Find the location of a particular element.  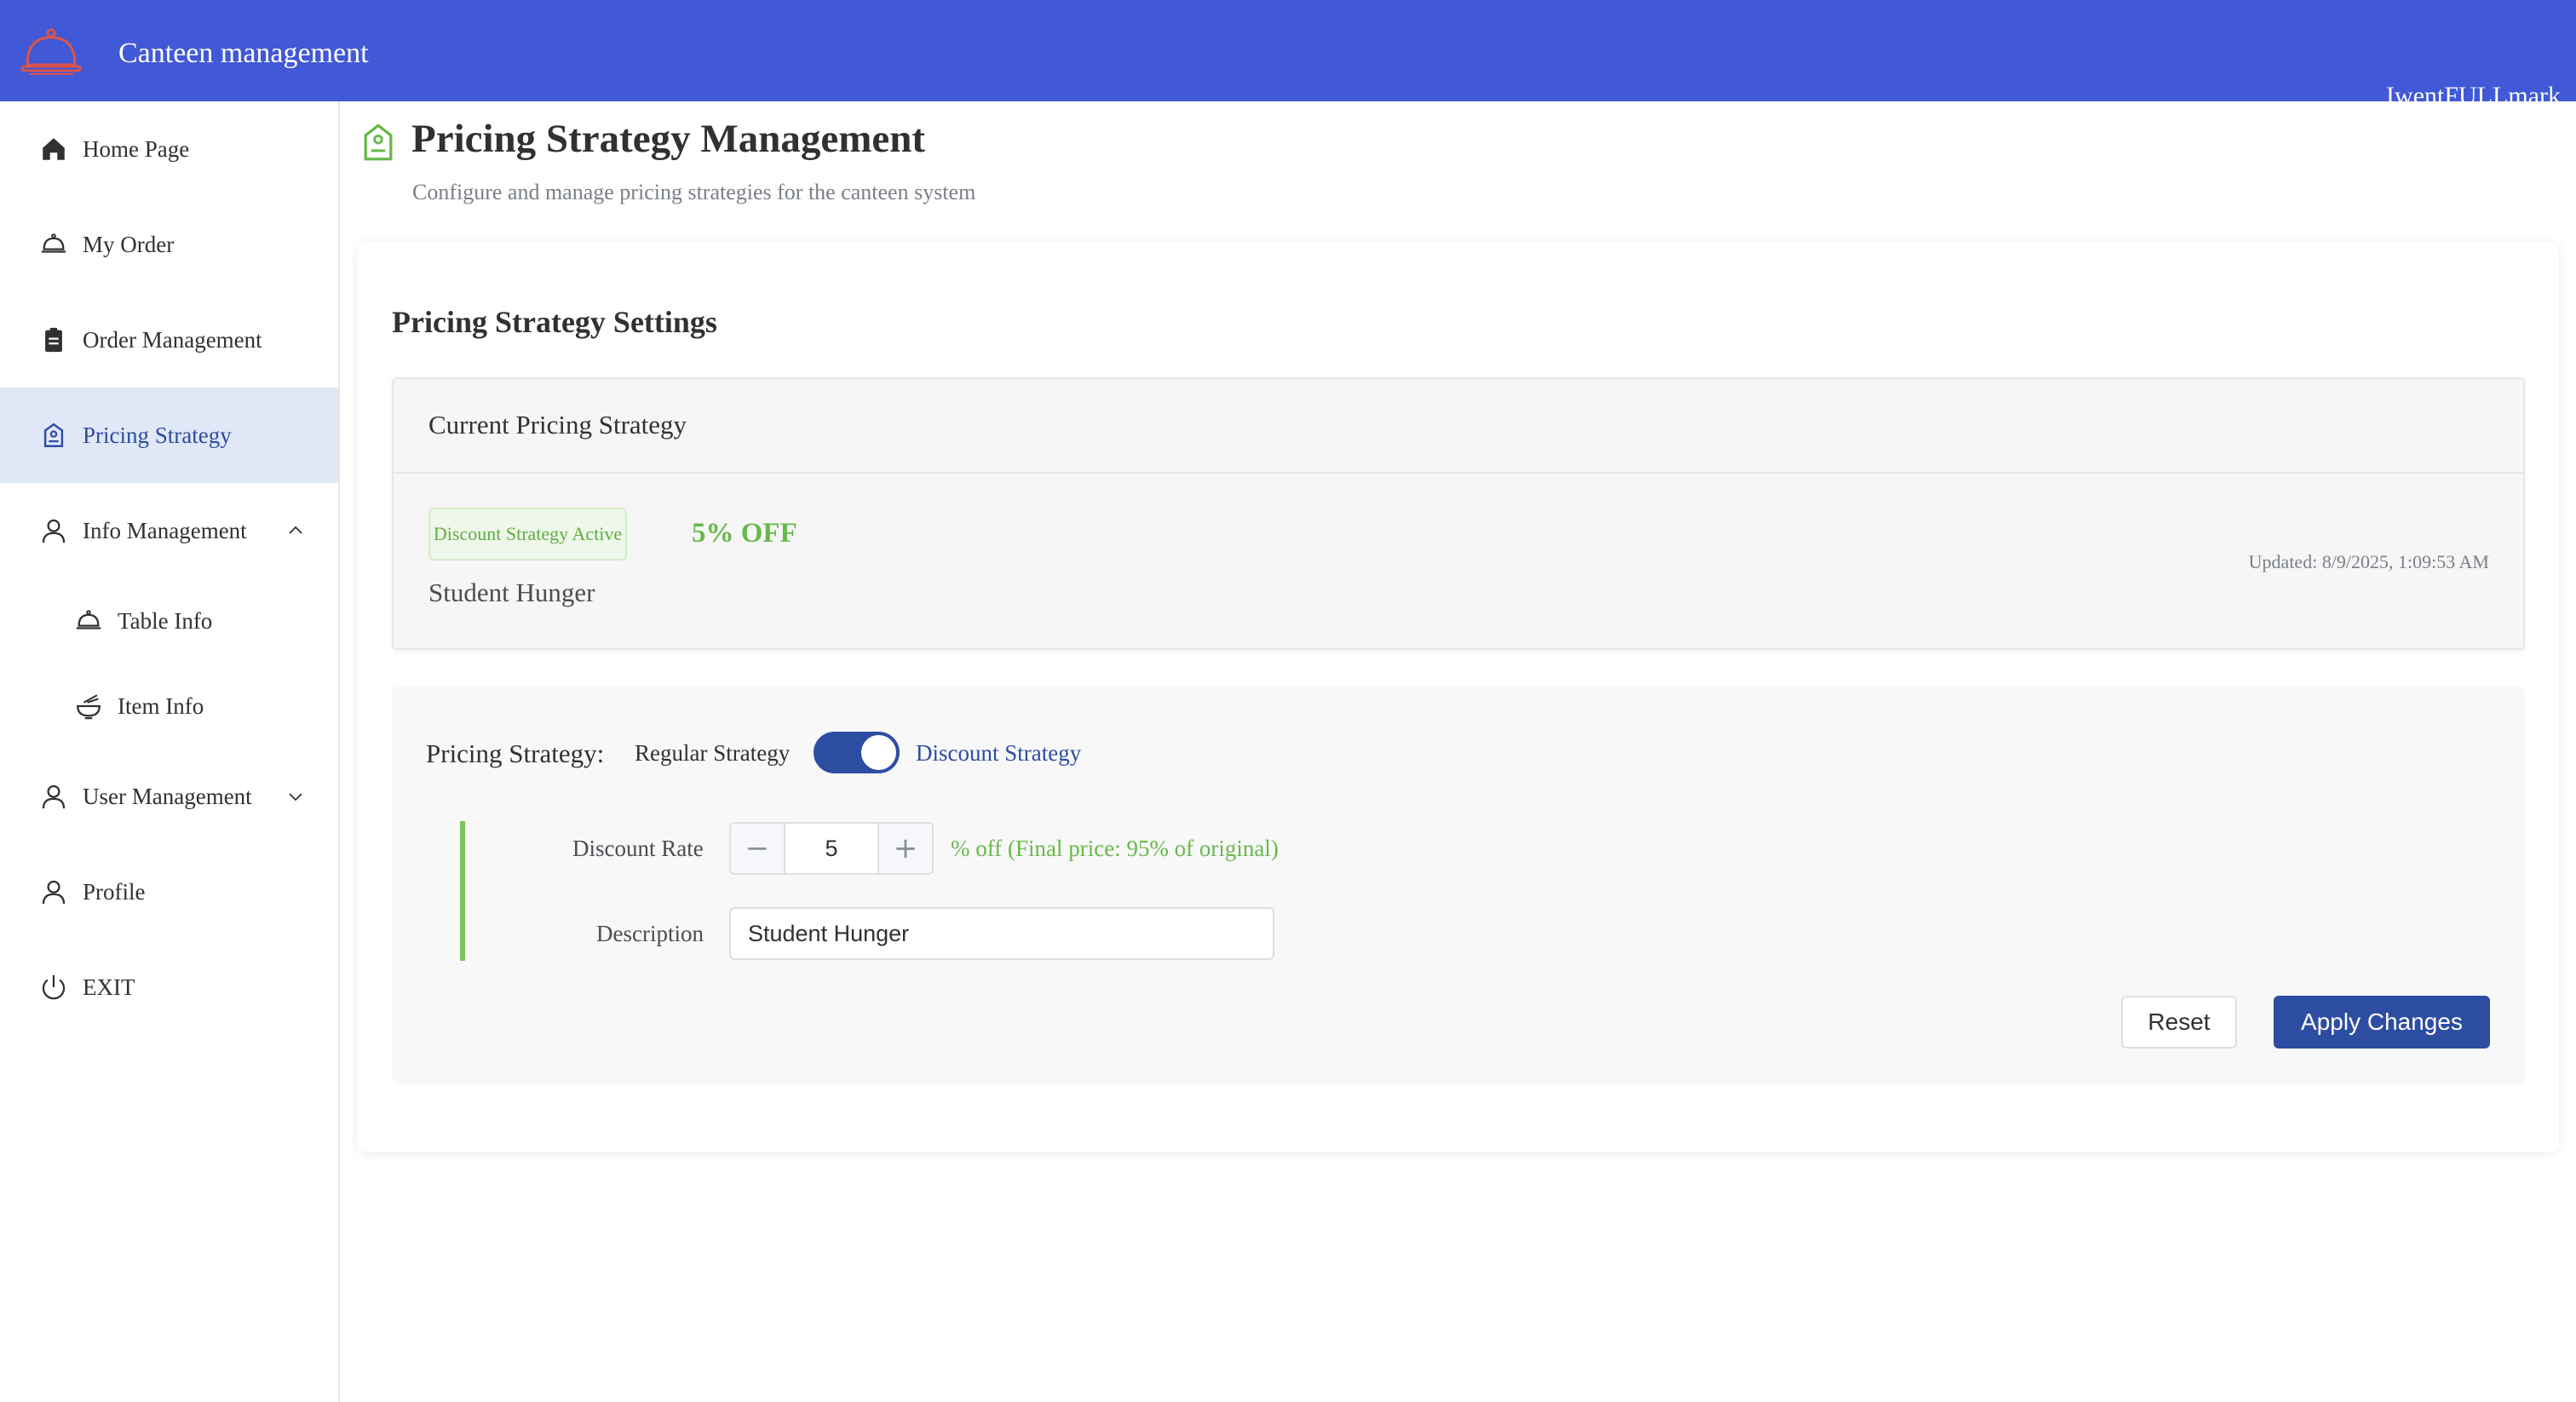

decrement-button: − is located at coordinates (758, 848).